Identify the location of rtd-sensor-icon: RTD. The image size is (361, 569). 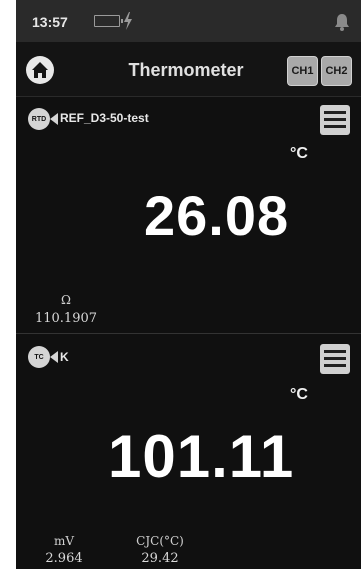
(39, 119).